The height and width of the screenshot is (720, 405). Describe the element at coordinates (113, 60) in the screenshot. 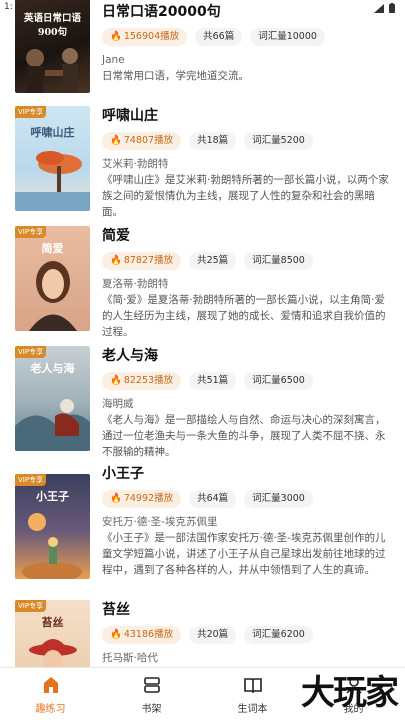

I see `book-author: Jane` at that location.